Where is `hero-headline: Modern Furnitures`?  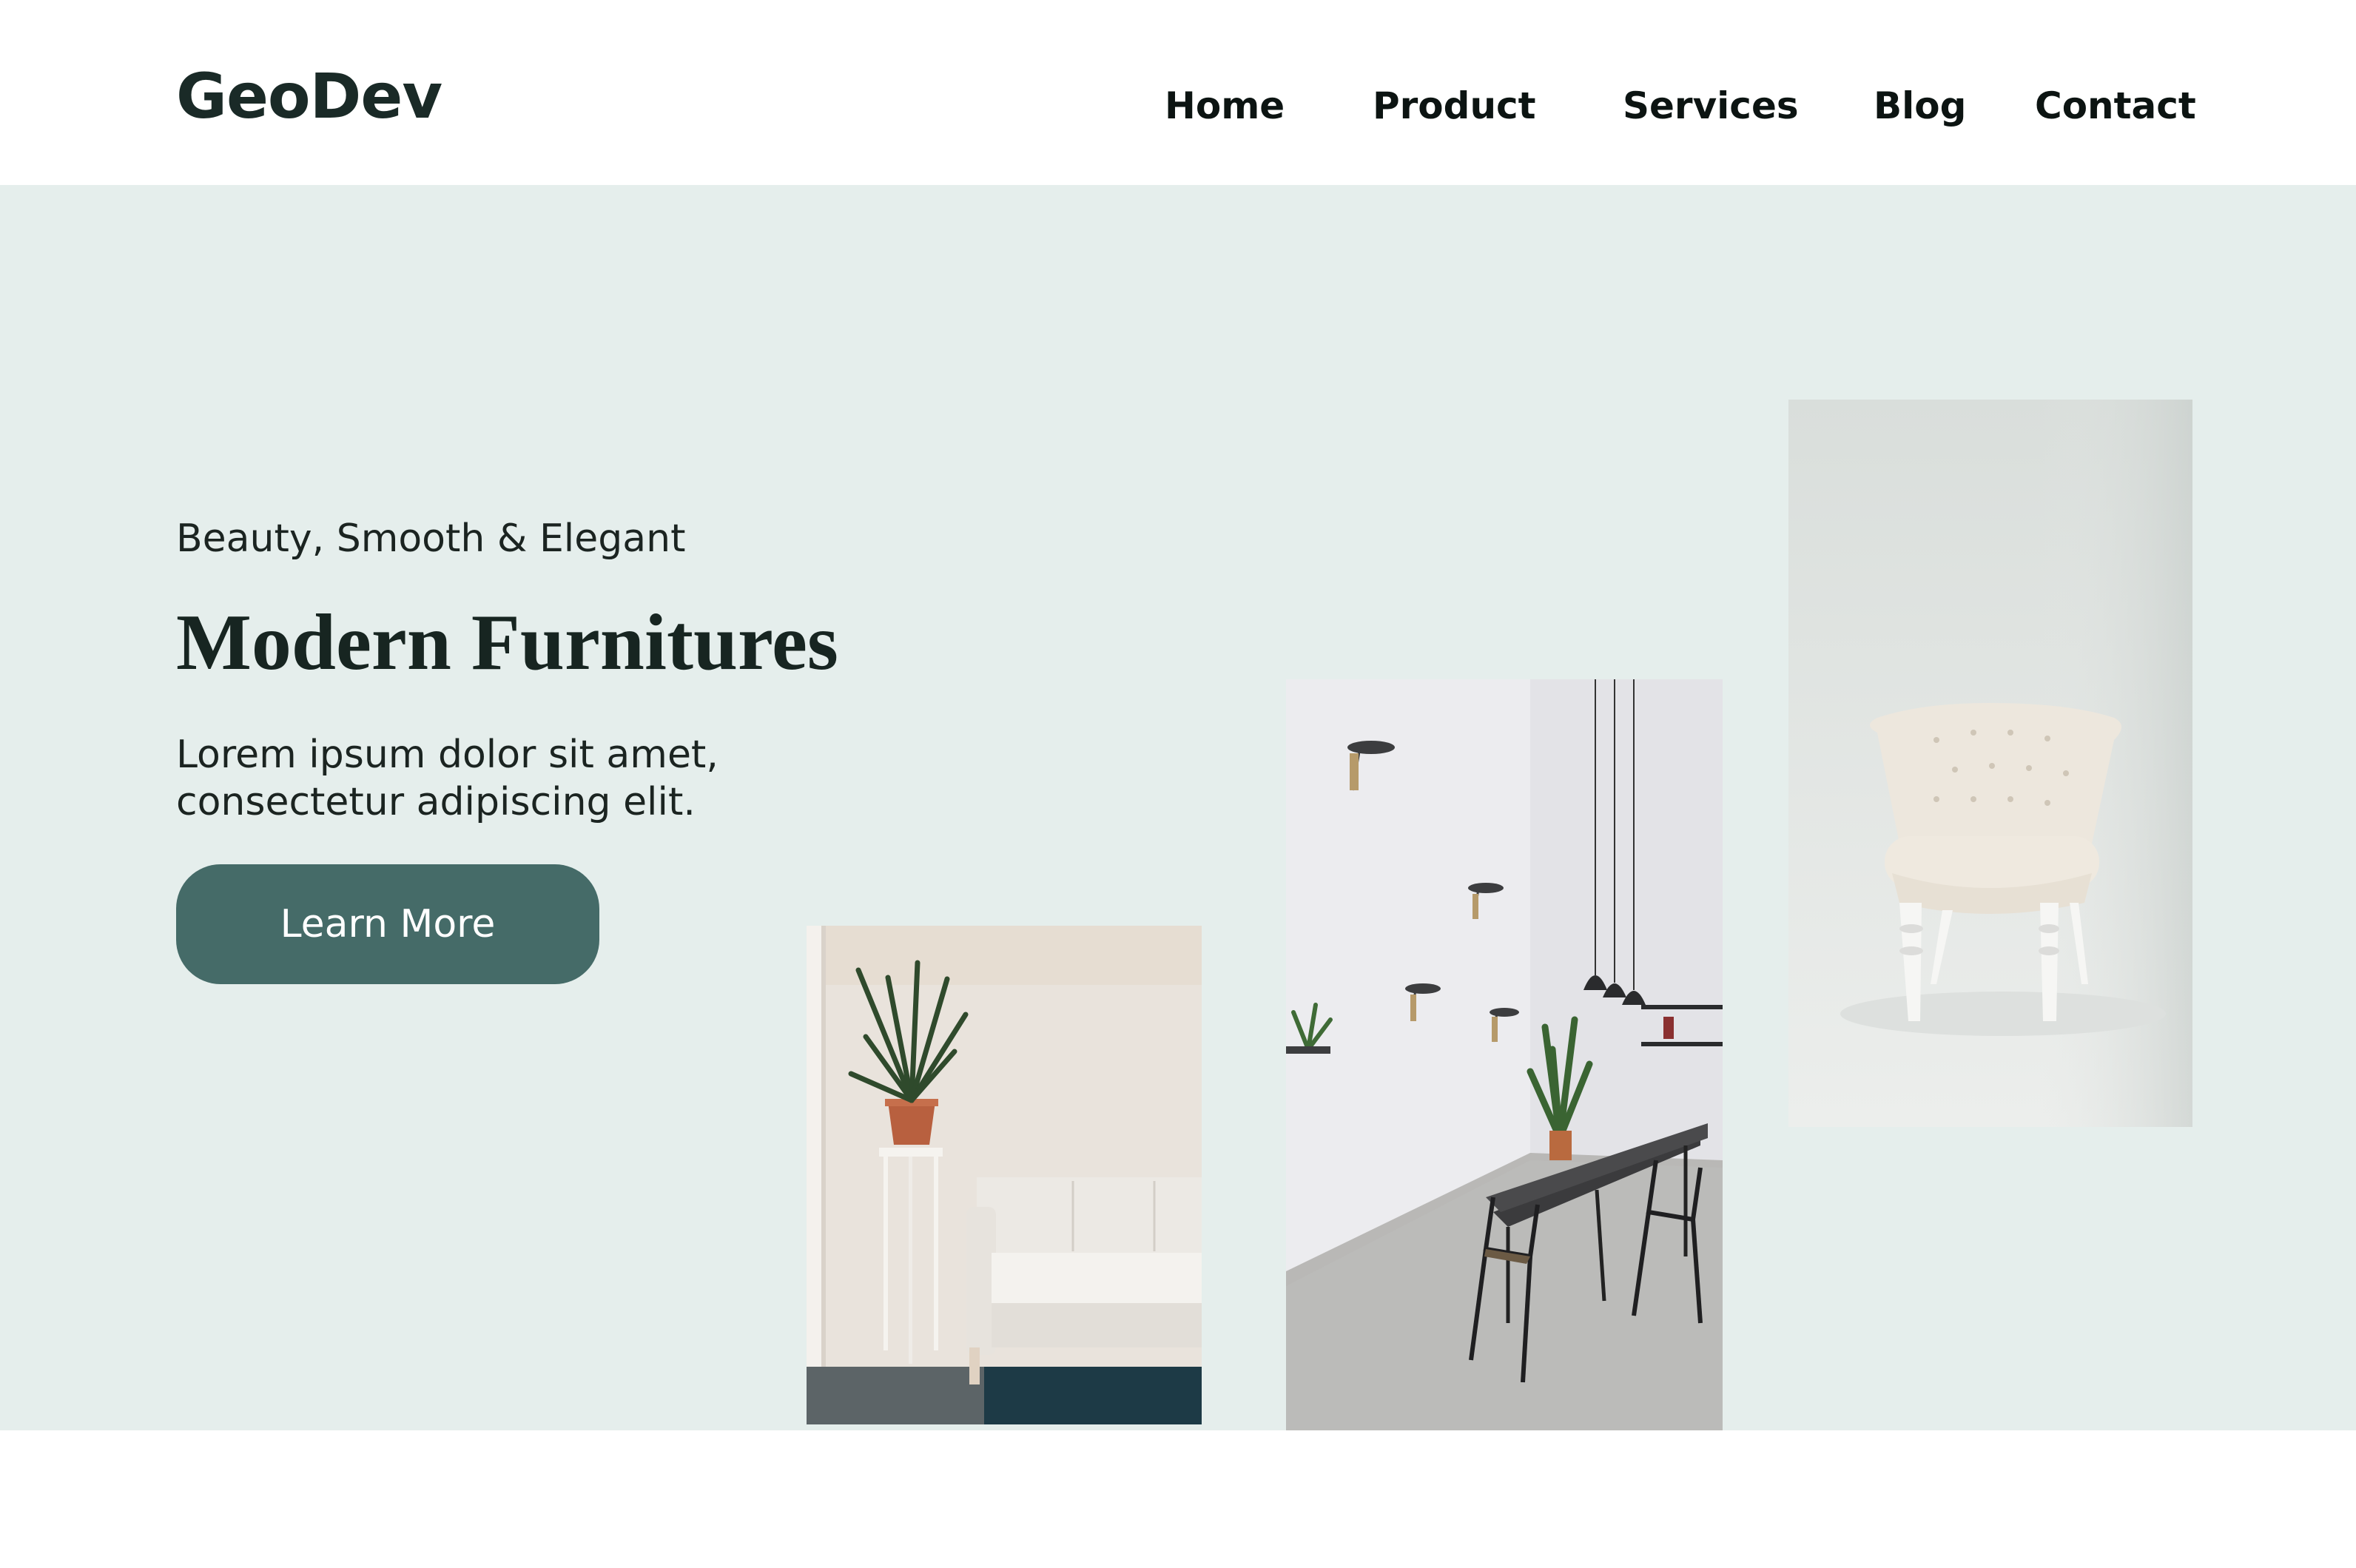 hero-headline: Modern Furnitures is located at coordinates (507, 643).